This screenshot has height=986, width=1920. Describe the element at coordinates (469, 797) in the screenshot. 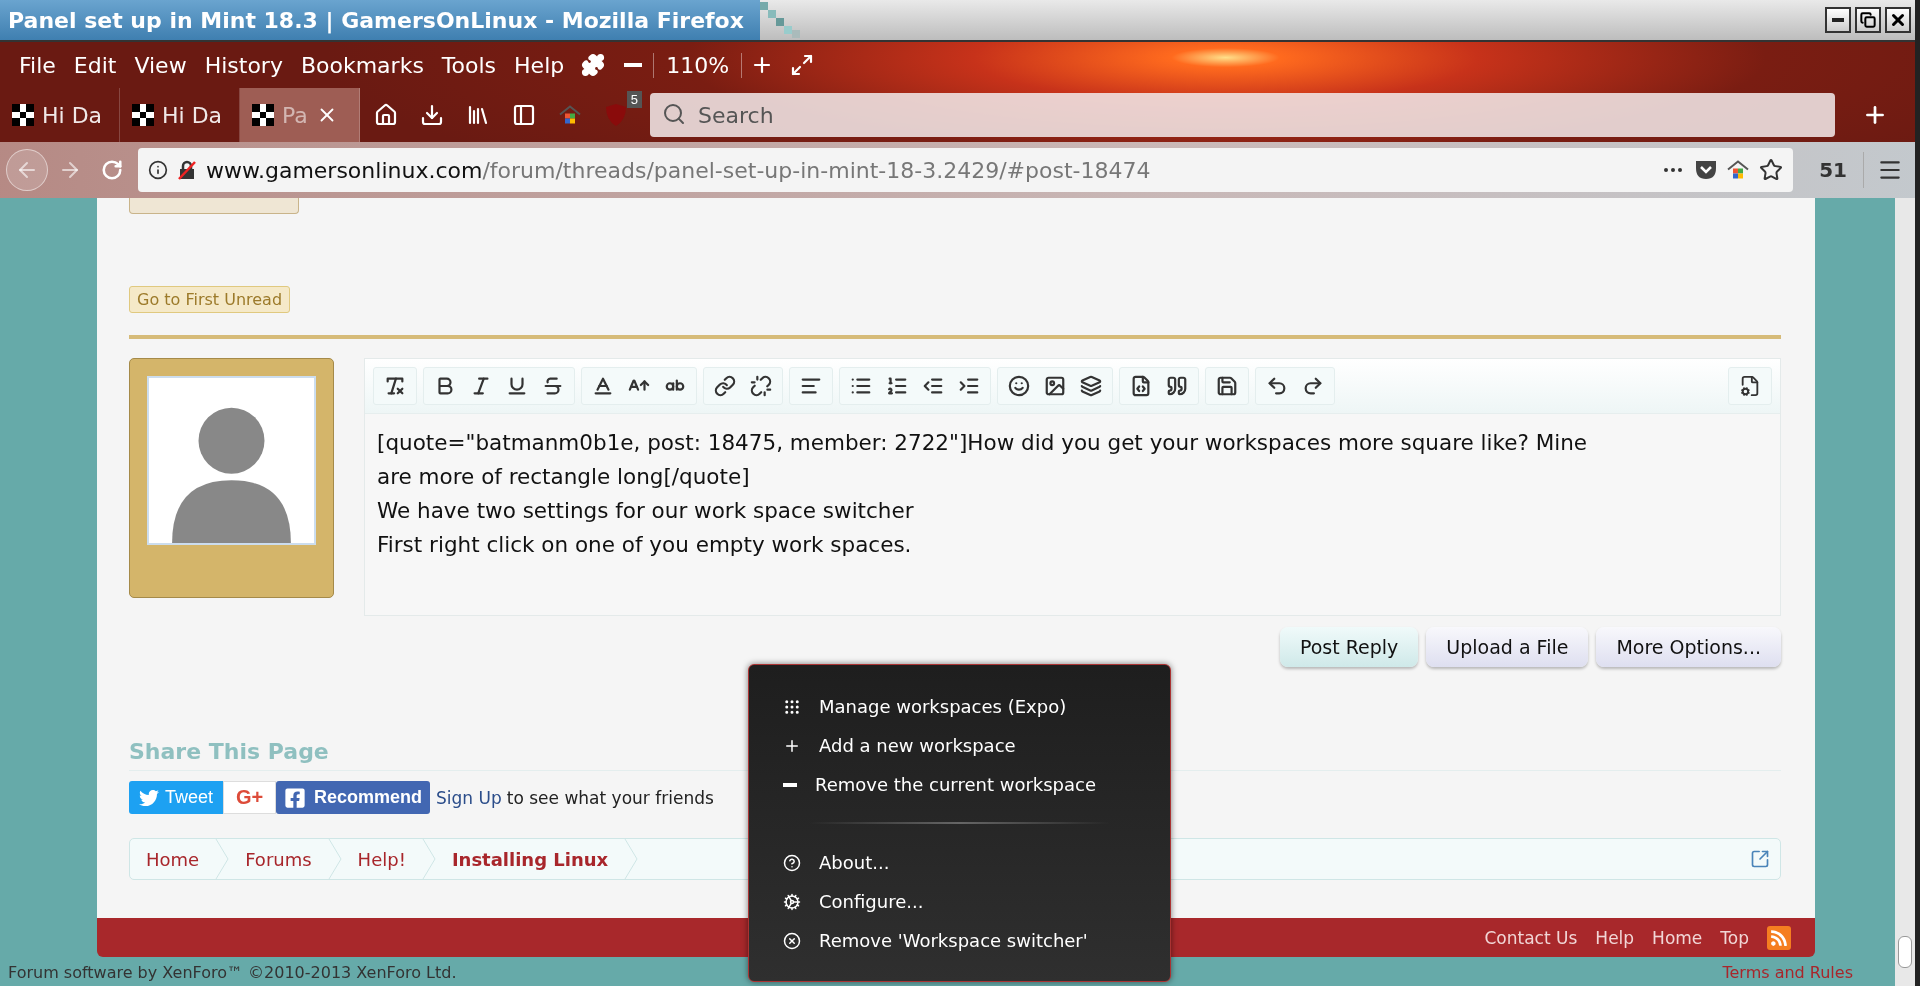

I see `sign-up-link: Sign Up` at that location.